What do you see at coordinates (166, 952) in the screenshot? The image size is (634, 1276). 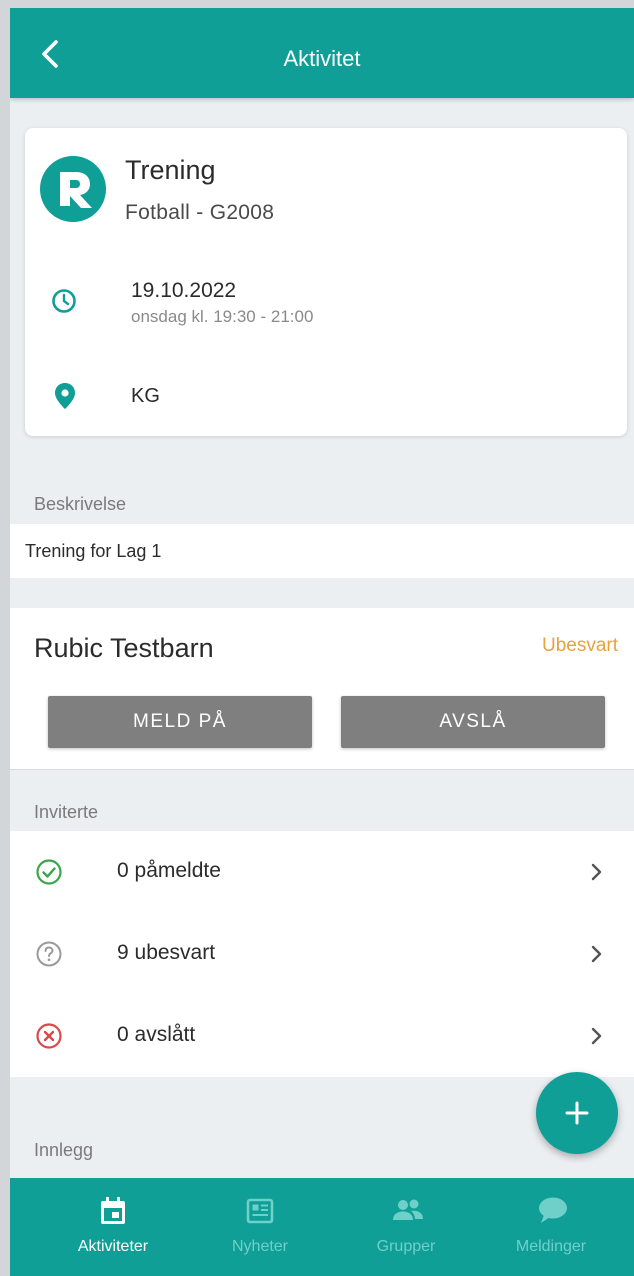 I see `invited-row-label: 9 ubesvart` at bounding box center [166, 952].